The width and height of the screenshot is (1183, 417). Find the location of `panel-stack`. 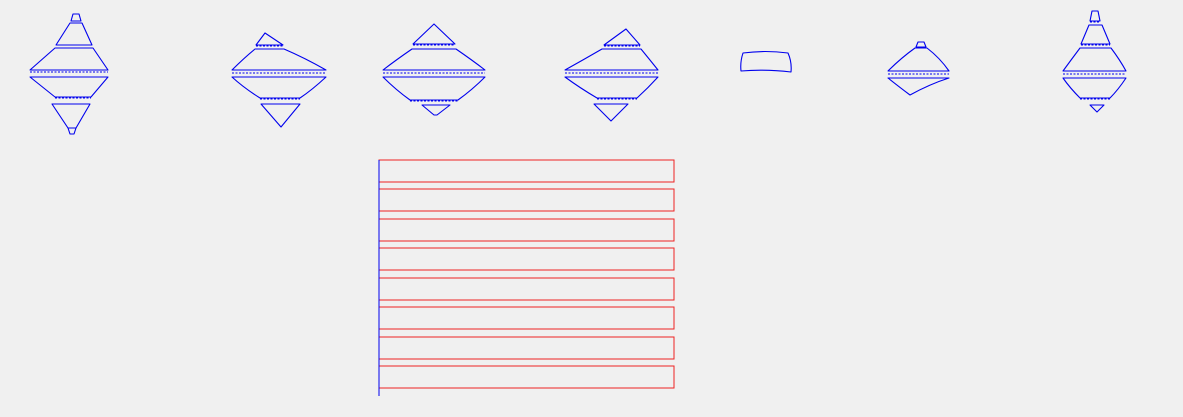

panel-stack is located at coordinates (526, 274).